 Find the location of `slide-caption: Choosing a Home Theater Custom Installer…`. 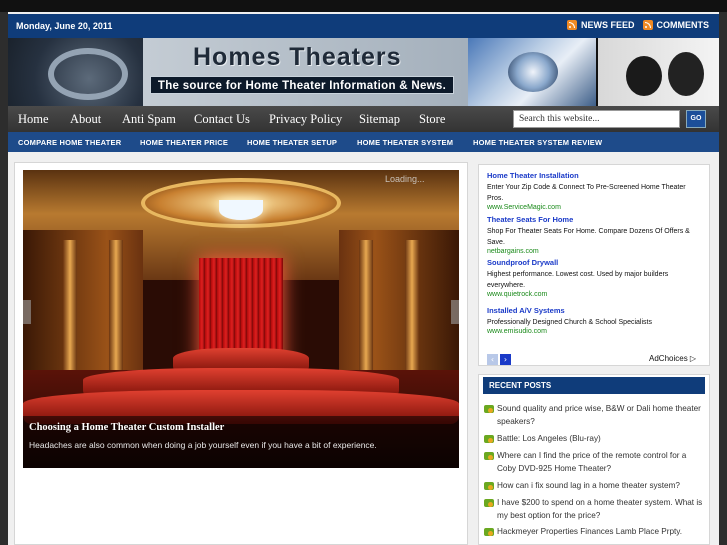

slide-caption: Choosing a Home Theater Custom Installer… is located at coordinates (241, 442).